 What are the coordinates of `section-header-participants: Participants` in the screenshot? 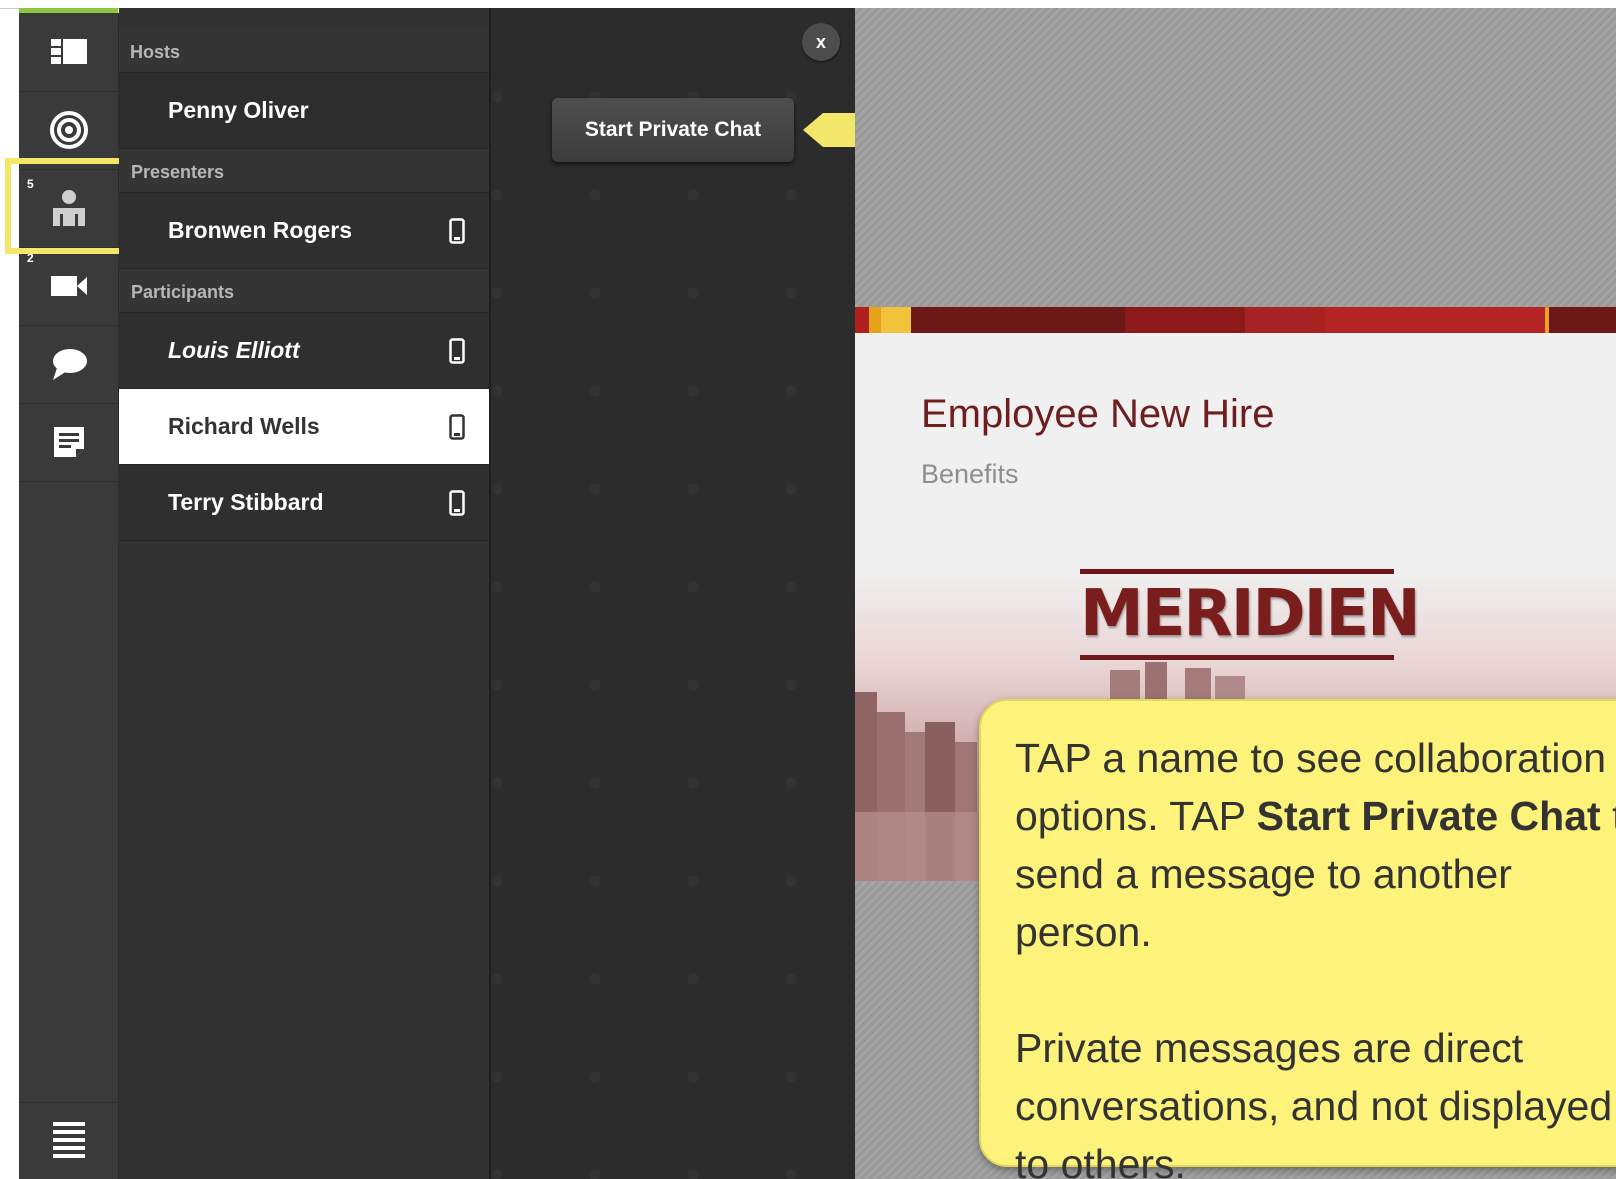 It's located at (304, 291).